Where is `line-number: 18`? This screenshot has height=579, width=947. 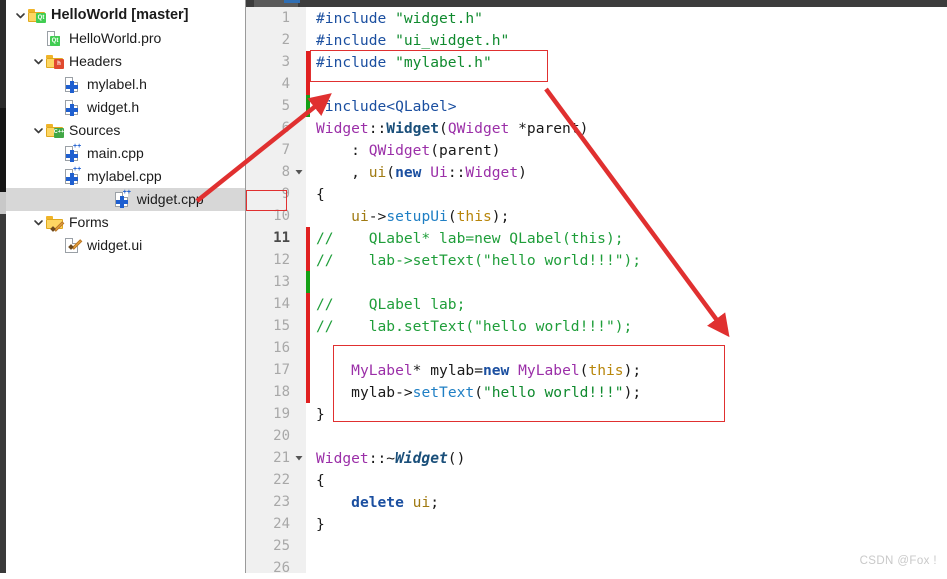 line-number: 18 is located at coordinates (281, 392).